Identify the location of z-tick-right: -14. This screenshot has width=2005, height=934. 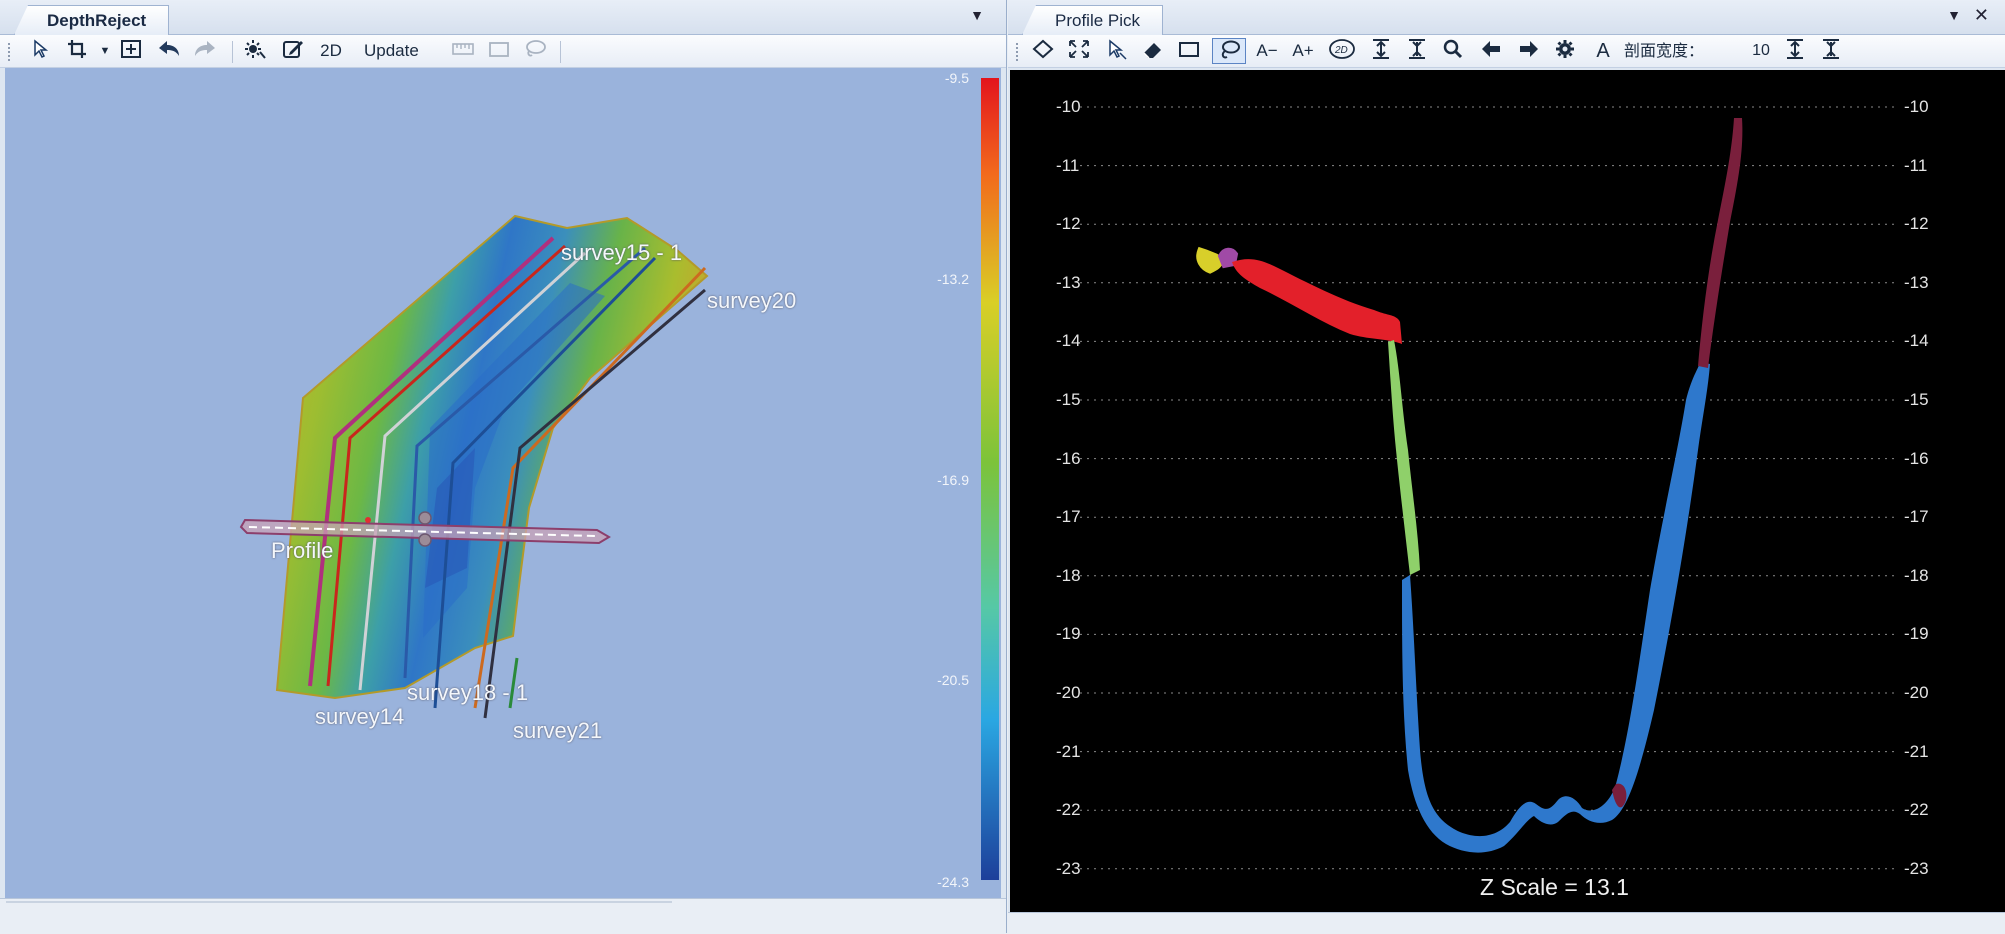
(1916, 341).